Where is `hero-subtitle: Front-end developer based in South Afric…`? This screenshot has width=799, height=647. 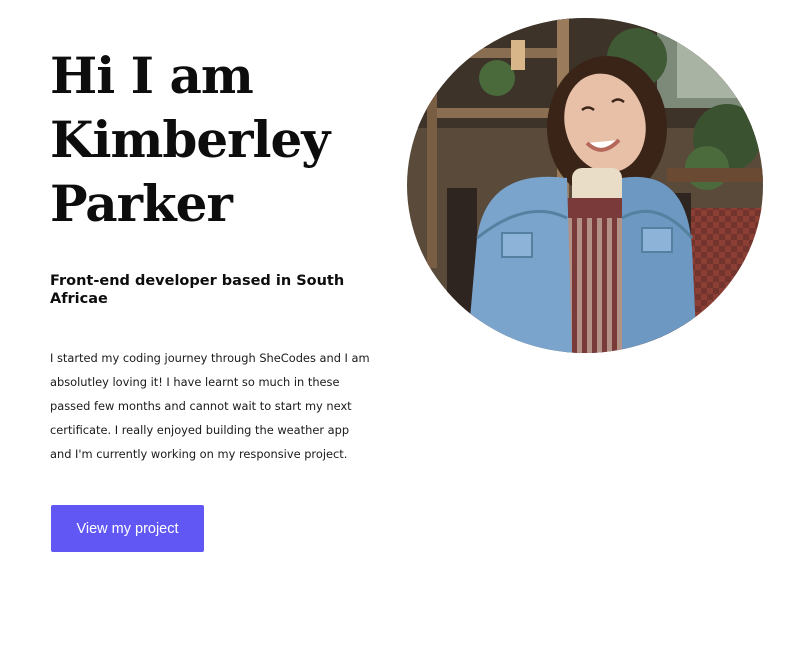 hero-subtitle: Front-end developer based in South Afric… is located at coordinates (197, 290).